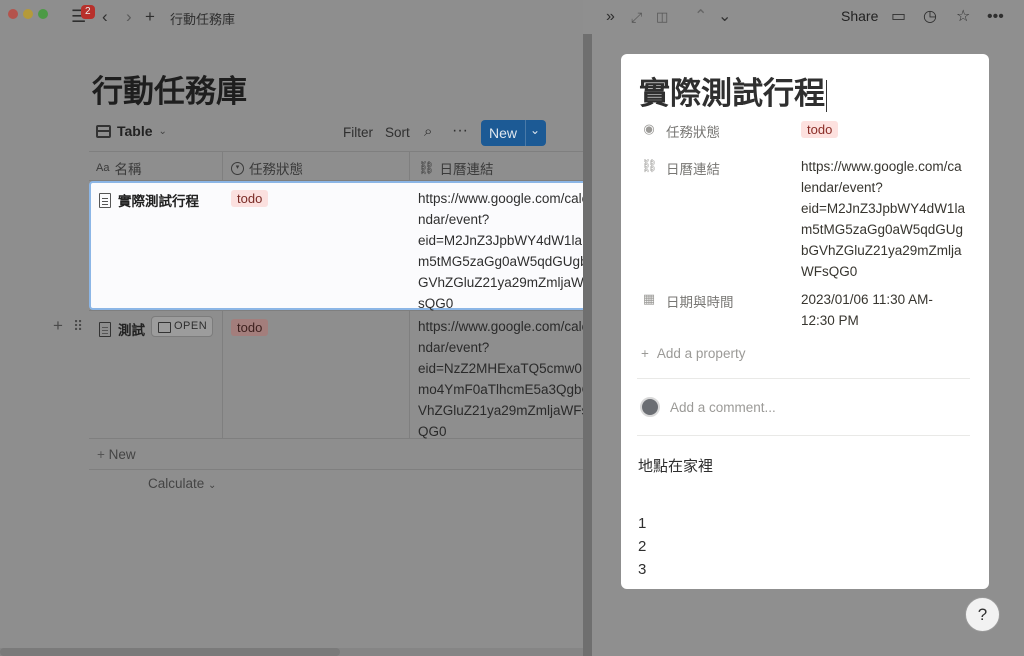  Describe the element at coordinates (428, 131) in the screenshot. I see `search-icon: ⌕` at that location.